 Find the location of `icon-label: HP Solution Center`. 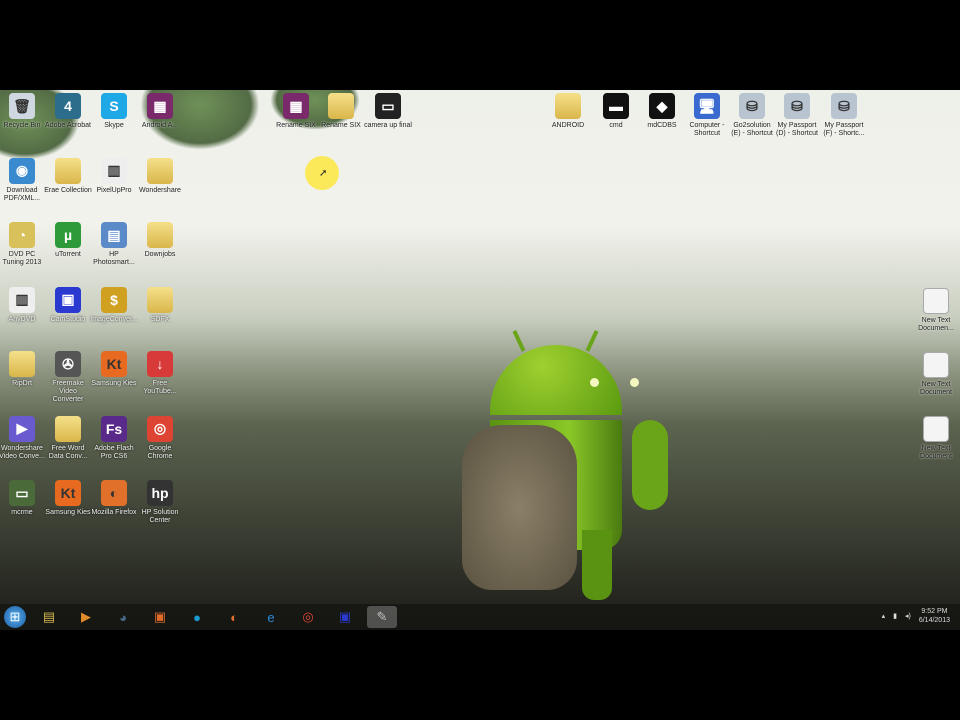

icon-label: HP Solution Center is located at coordinates (160, 516).